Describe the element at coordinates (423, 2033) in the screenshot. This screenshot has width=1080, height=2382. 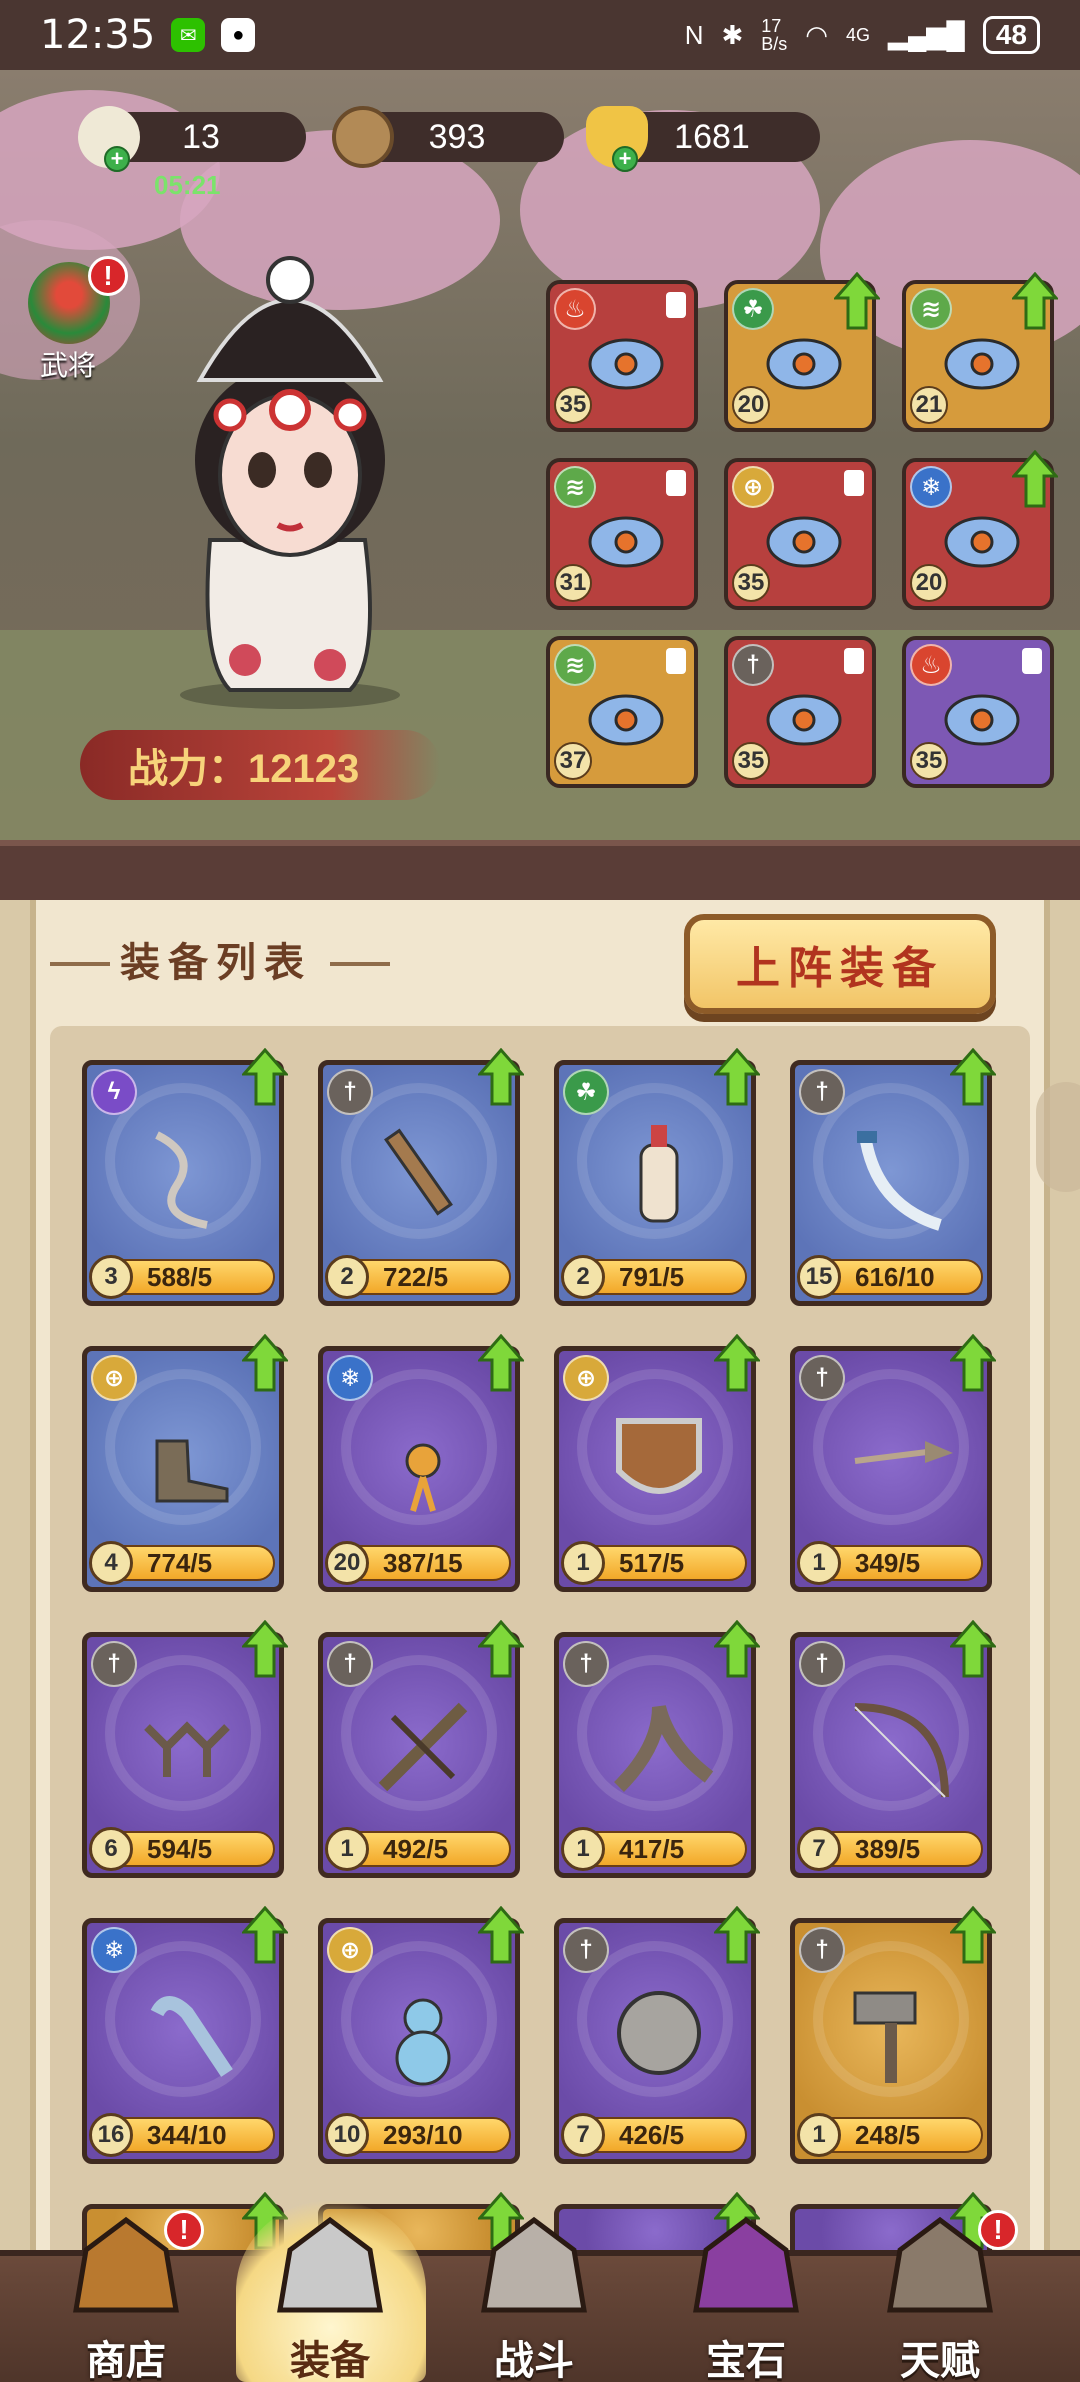
I see `gourd-icon` at that location.